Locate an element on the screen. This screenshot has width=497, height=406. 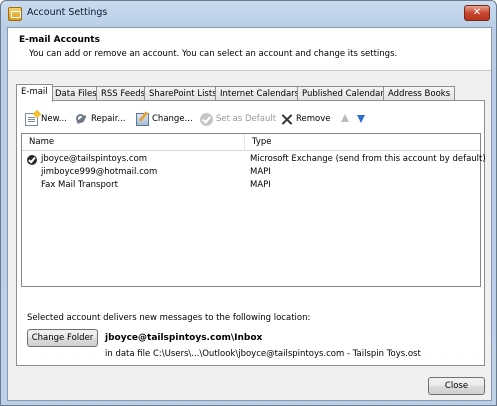
account-name: Fax Mail Transport is located at coordinates (79, 185).